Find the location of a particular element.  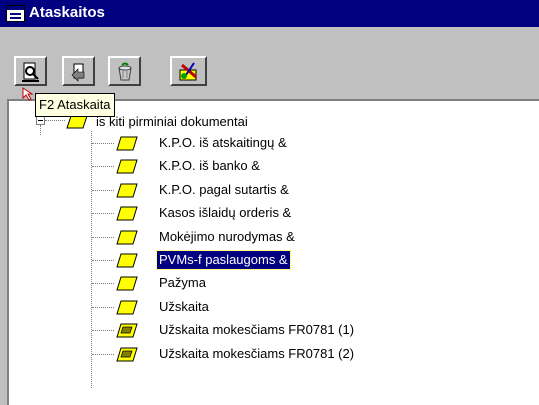

tree-item: Užskaita is located at coordinates (269, 307).